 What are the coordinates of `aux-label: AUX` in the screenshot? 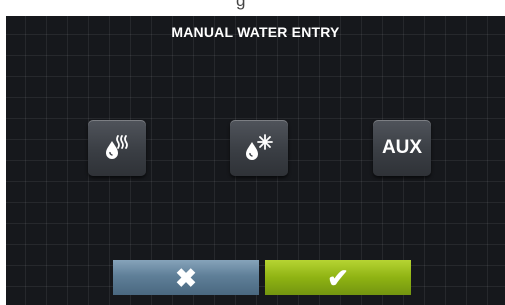 It's located at (402, 147).